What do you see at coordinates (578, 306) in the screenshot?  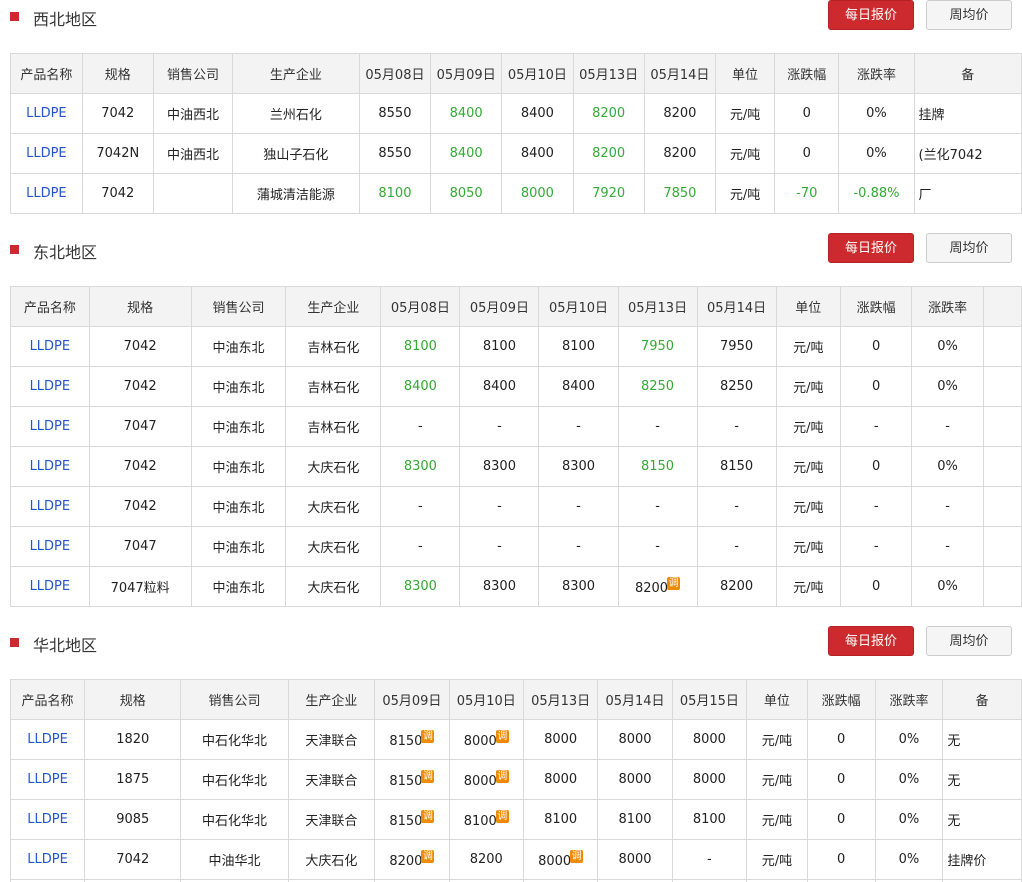 I see `header-price-day-3: 05月10日` at bounding box center [578, 306].